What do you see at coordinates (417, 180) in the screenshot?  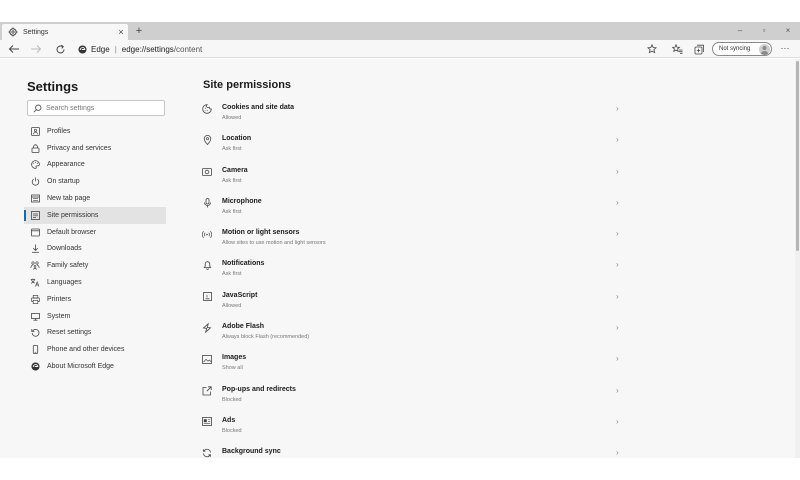 I see `permission-camera: Camera Ask first ›` at bounding box center [417, 180].